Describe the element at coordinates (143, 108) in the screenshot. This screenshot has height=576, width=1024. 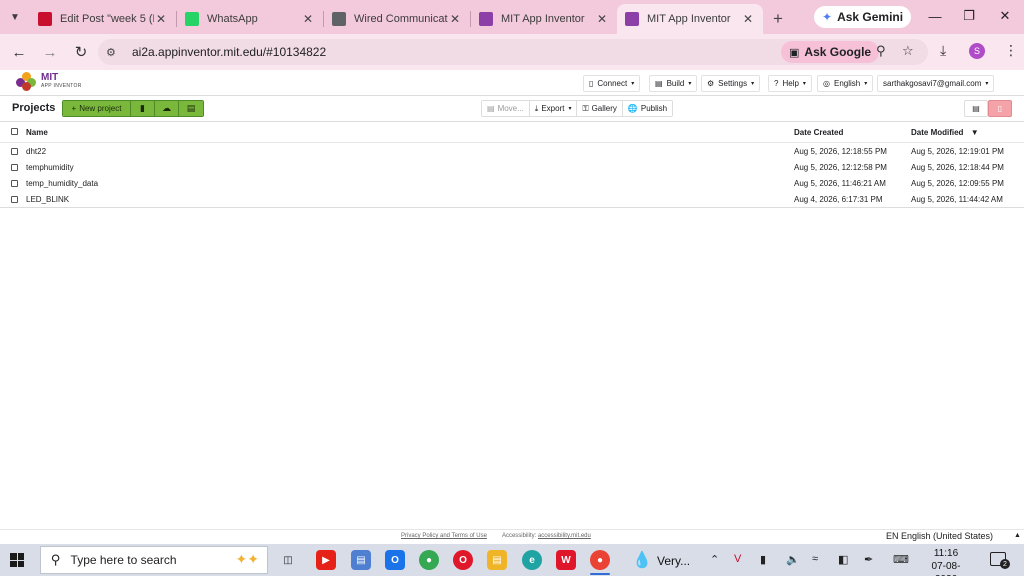
I see `import-project-button: ▮` at that location.